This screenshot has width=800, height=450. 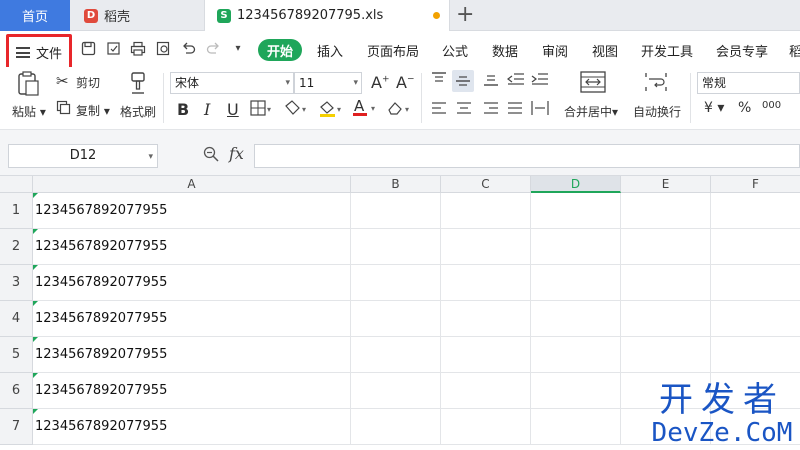 I want to click on merge-center-icon, so click(x=593, y=83).